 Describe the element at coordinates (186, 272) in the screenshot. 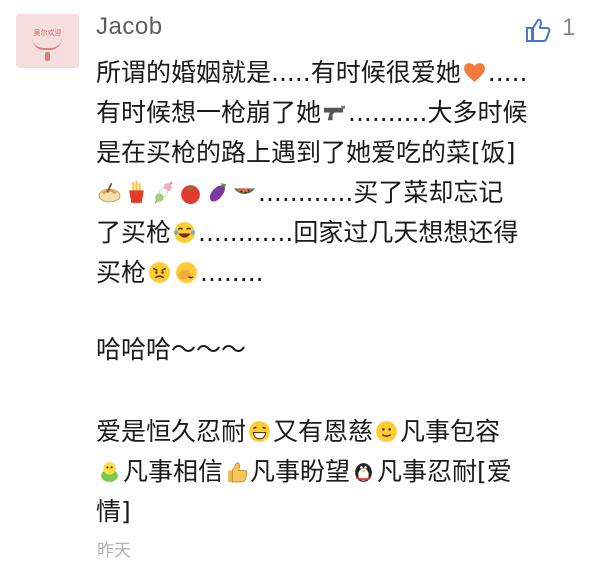

I see `face-palm-icon` at that location.